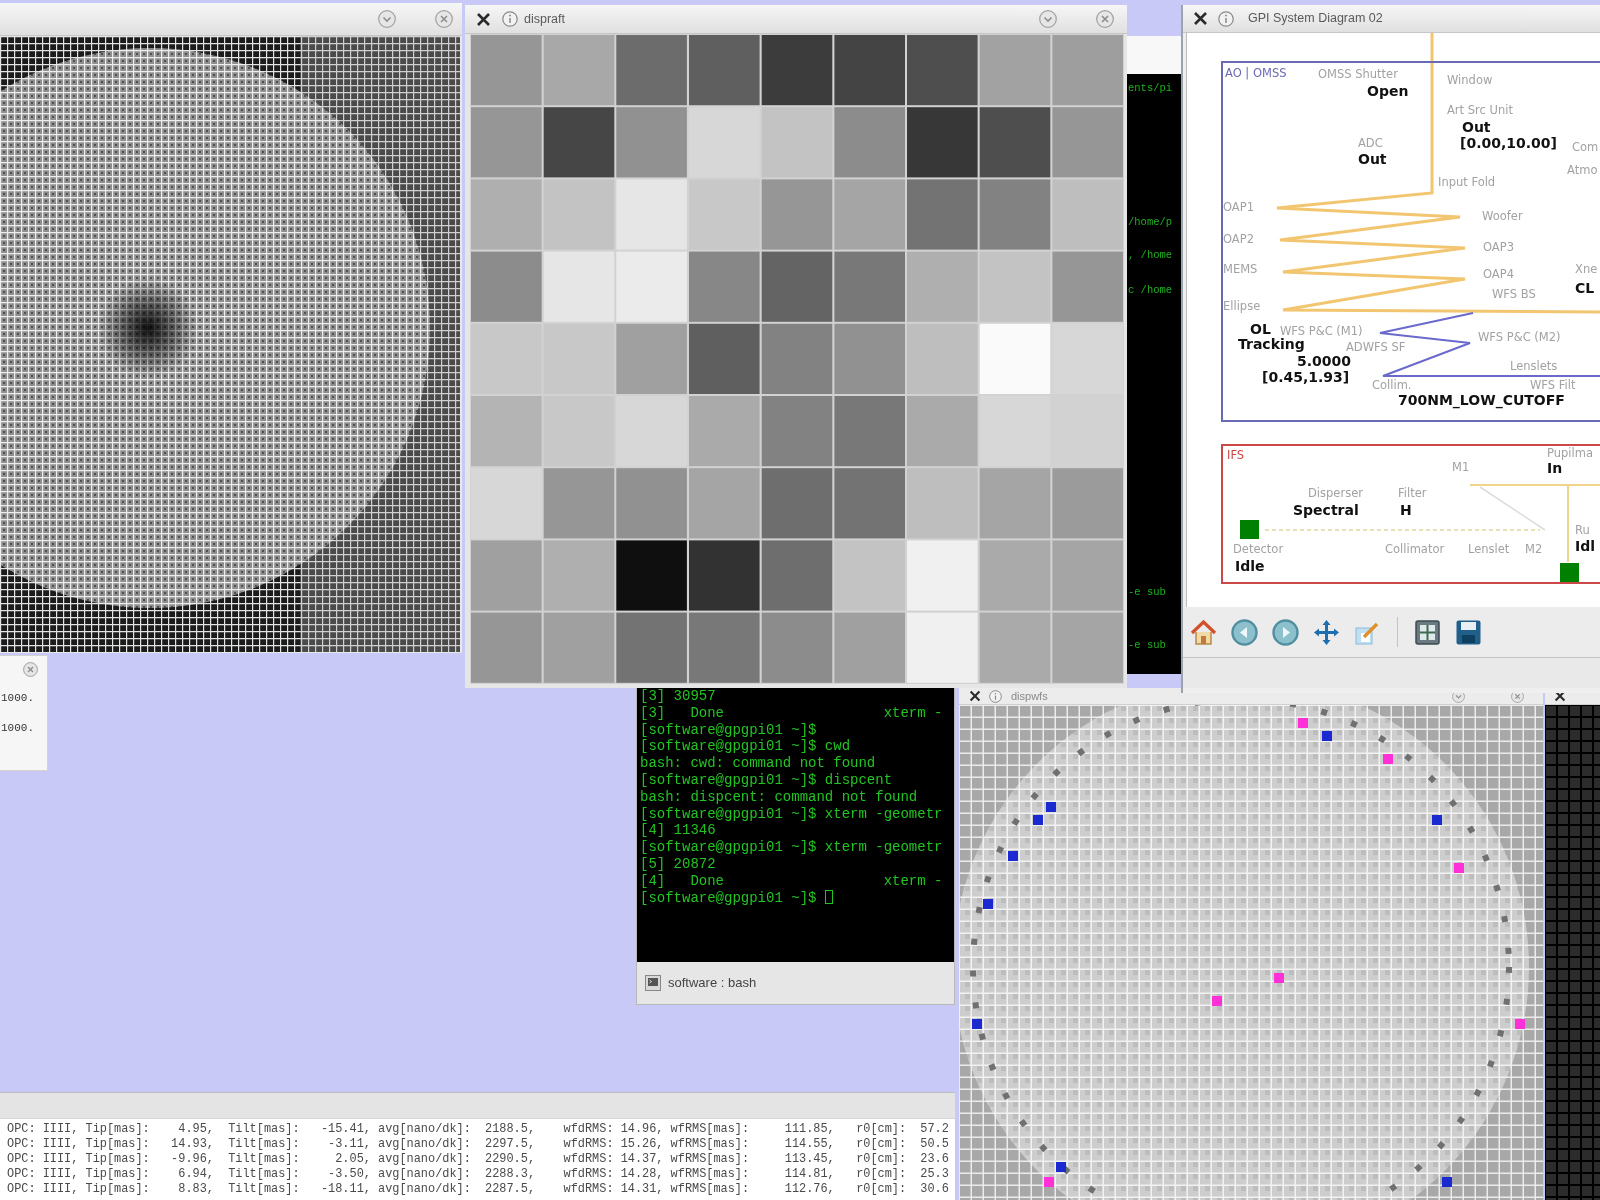 This screenshot has width=1600, height=1200. Describe the element at coordinates (1585, 546) in the screenshot. I see `field-value: Idl` at that location.